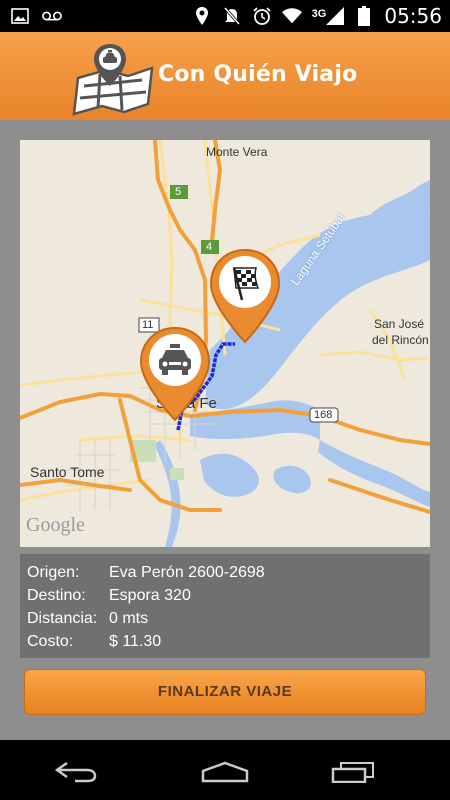  What do you see at coordinates (129, 618) in the screenshot?
I see `distance-value: 0 mts` at bounding box center [129, 618].